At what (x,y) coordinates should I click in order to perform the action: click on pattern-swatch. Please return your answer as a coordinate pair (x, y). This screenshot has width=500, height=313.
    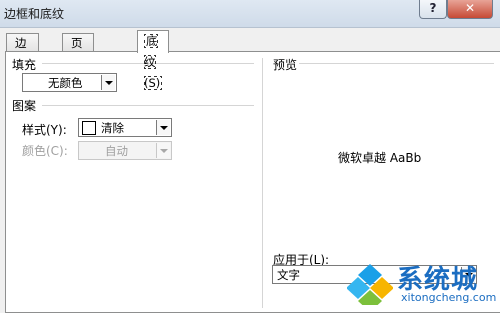
    Looking at the image, I should click on (89, 128).